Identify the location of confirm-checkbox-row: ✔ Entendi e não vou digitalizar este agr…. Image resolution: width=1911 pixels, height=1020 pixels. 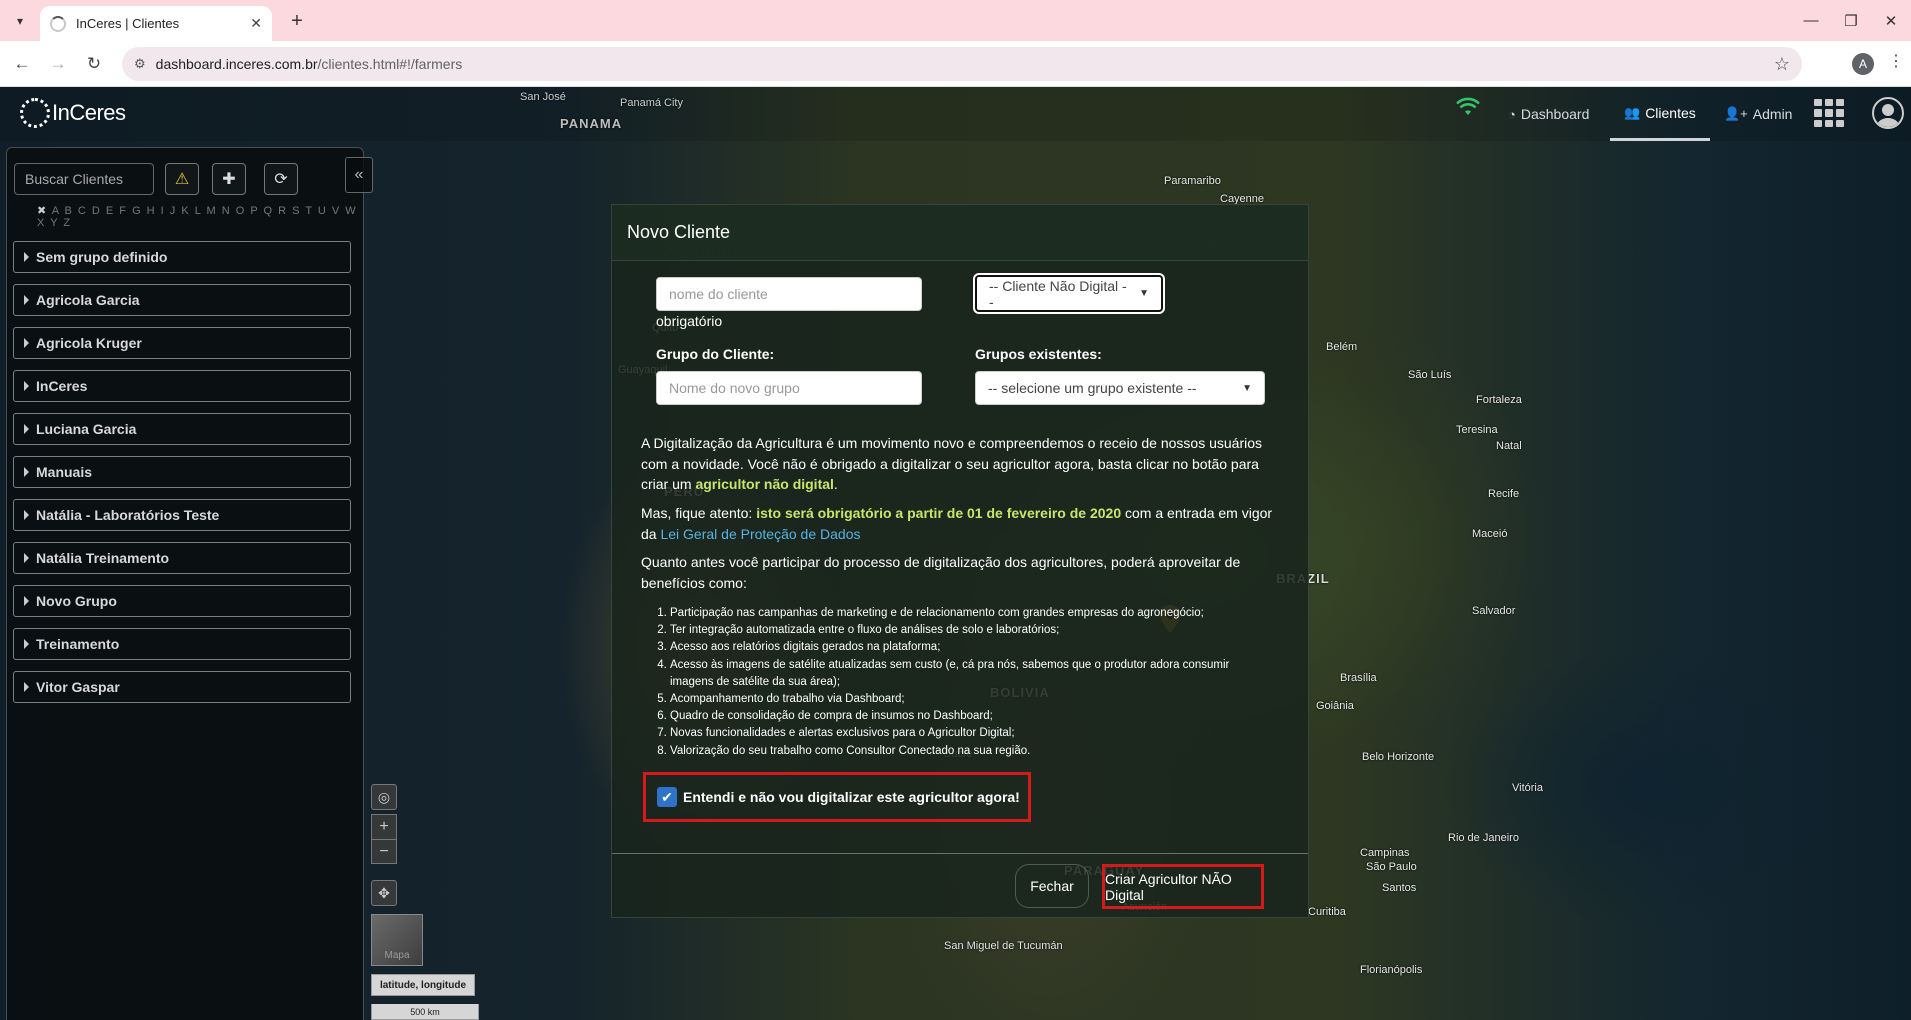
(837, 797).